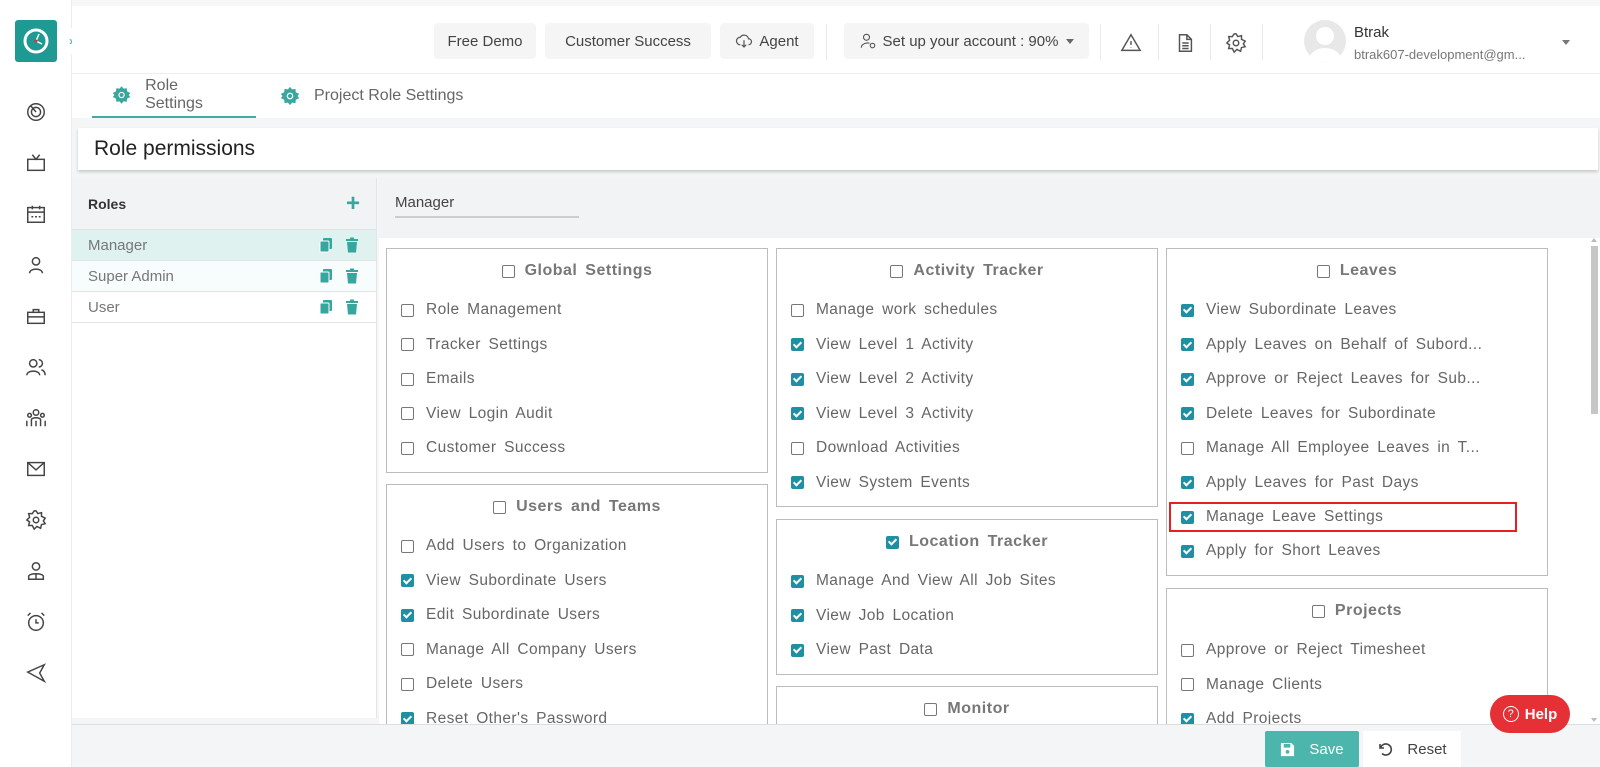 The height and width of the screenshot is (767, 1600). I want to click on permission-item: Role Management, so click(577, 310).